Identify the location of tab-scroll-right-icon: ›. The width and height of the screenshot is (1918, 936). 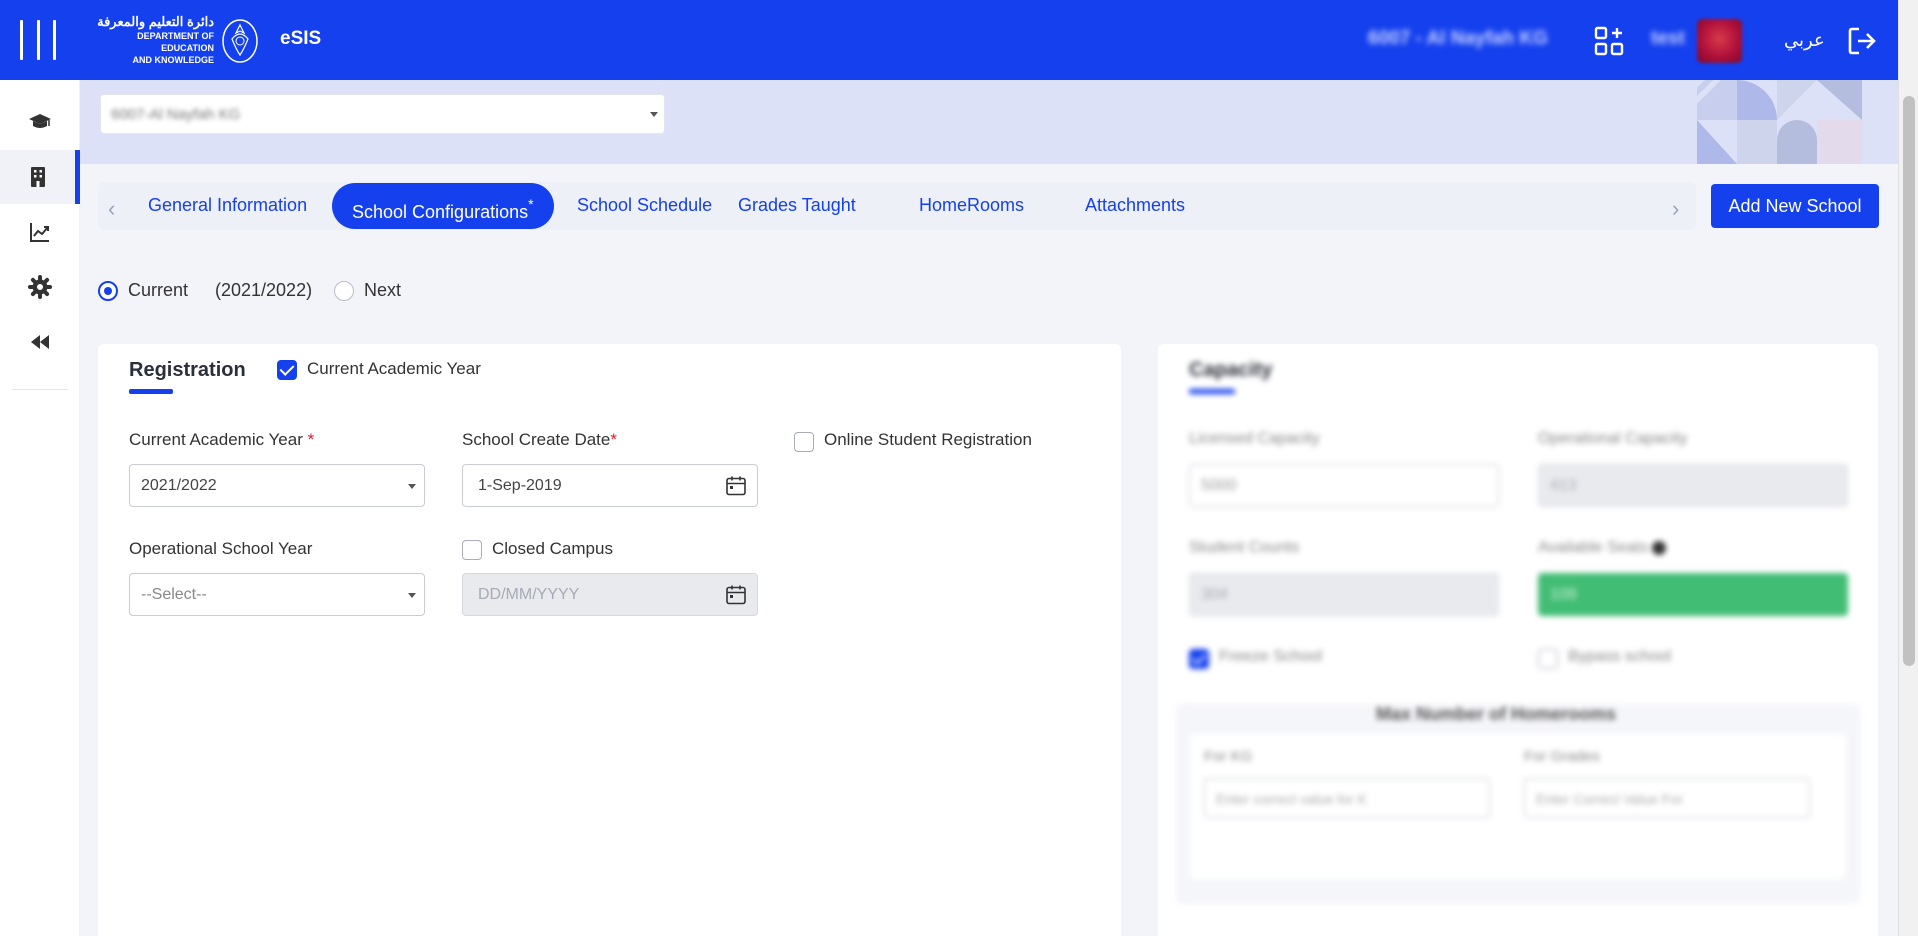
(1675, 209).